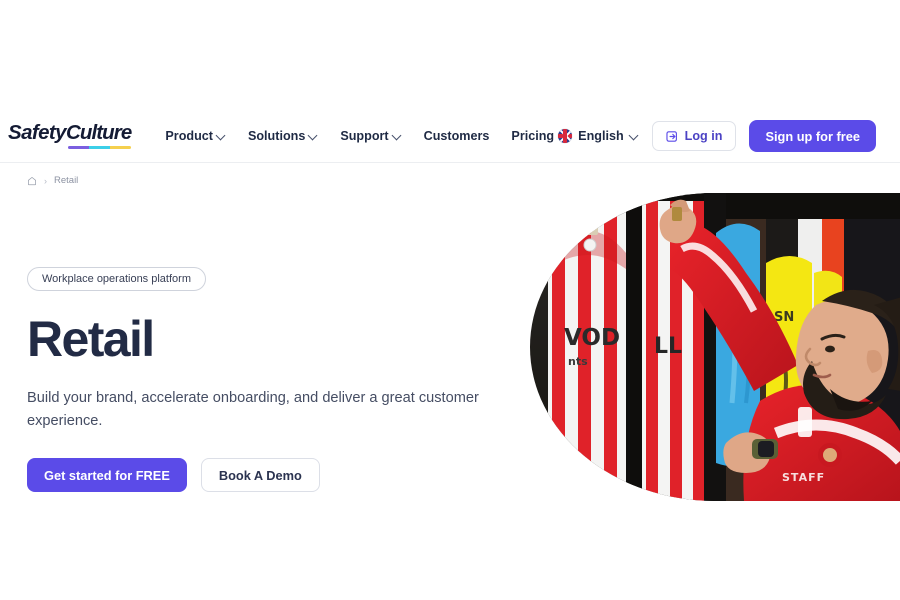 The image size is (900, 600). Describe the element at coordinates (668, 346) in the screenshot. I see `svg-text: LL` at that location.